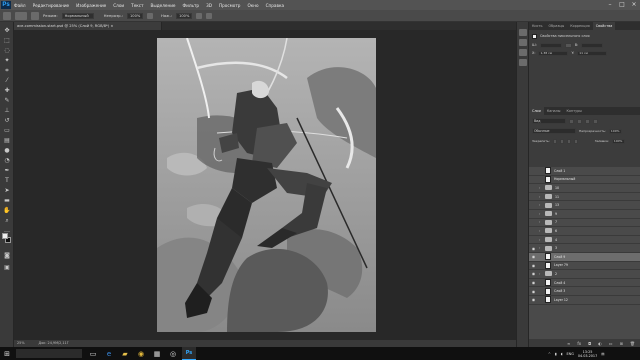  I want to click on layer-row: ◉ Layer 79, so click(584, 266).